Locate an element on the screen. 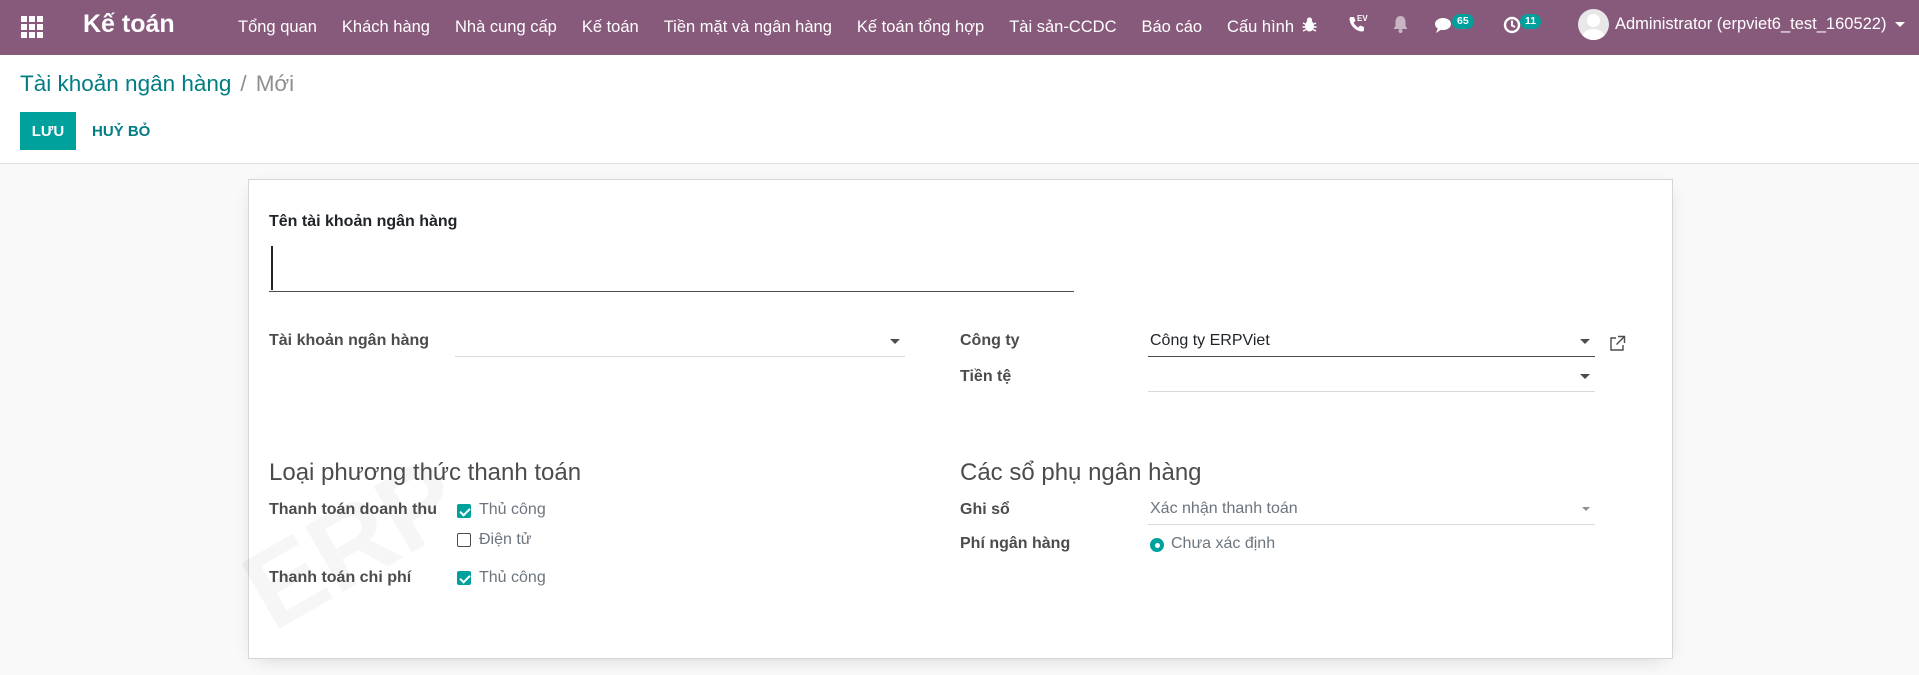 The height and width of the screenshot is (675, 1919). menu-item-configuration: Cấu hình is located at coordinates (1260, 27).